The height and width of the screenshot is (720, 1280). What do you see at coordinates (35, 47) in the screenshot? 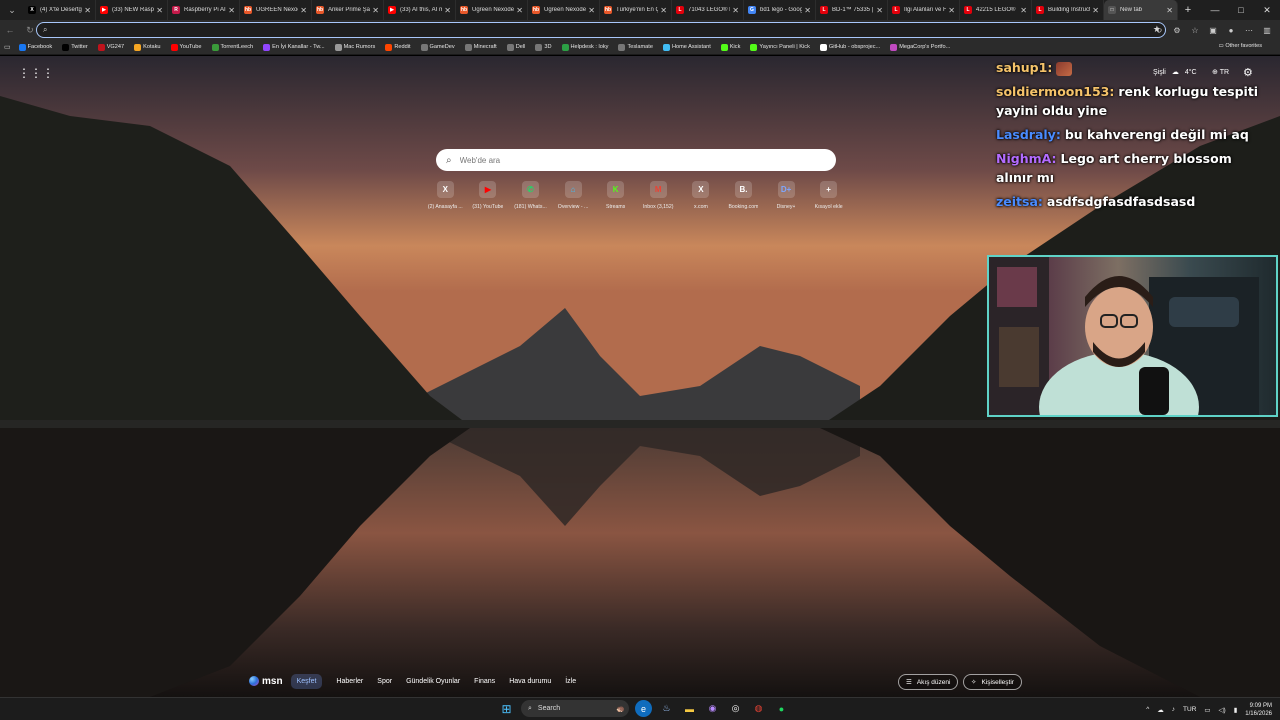
I see `bookmark-item: Facebook` at bounding box center [35, 47].